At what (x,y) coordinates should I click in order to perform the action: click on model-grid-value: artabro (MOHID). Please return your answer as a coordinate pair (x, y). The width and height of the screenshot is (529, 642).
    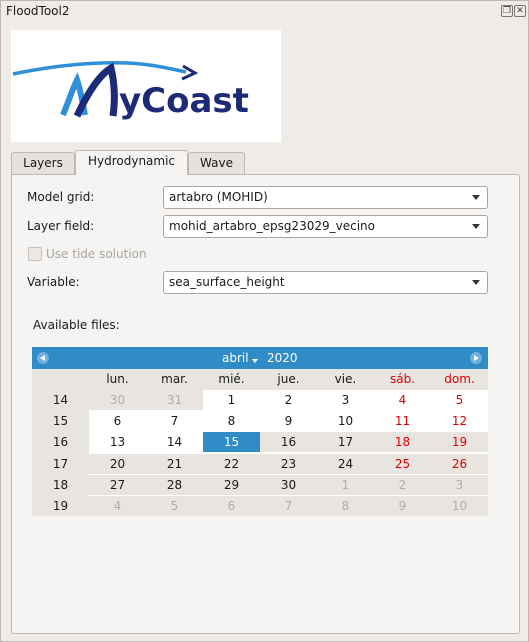
    Looking at the image, I should click on (218, 197).